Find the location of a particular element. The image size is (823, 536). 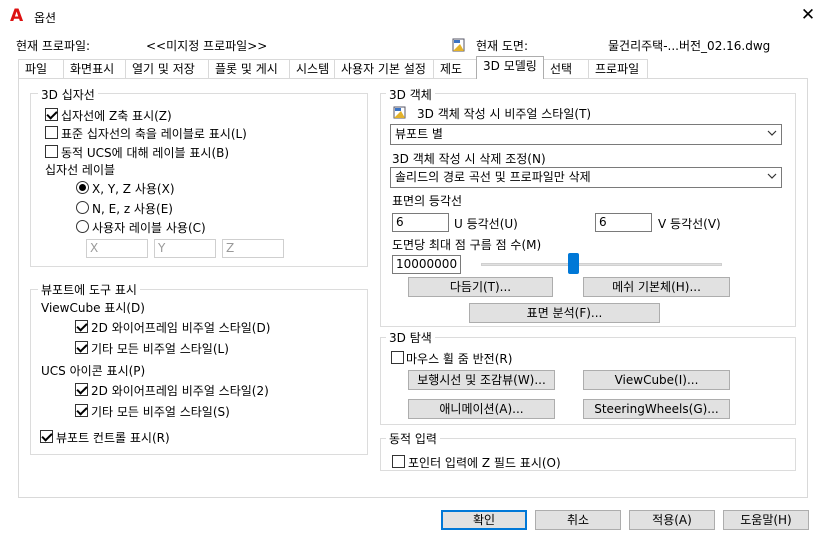

profile-label: 현재 프로파일: is located at coordinates (53, 46).